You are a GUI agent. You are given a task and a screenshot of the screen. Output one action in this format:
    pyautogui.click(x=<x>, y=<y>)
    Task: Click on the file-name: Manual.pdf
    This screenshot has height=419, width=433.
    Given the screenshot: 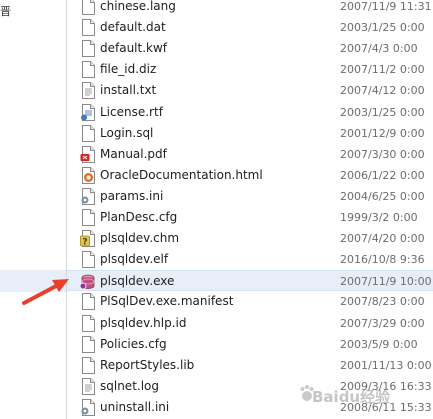 What is the action you would take?
    pyautogui.click(x=133, y=154)
    